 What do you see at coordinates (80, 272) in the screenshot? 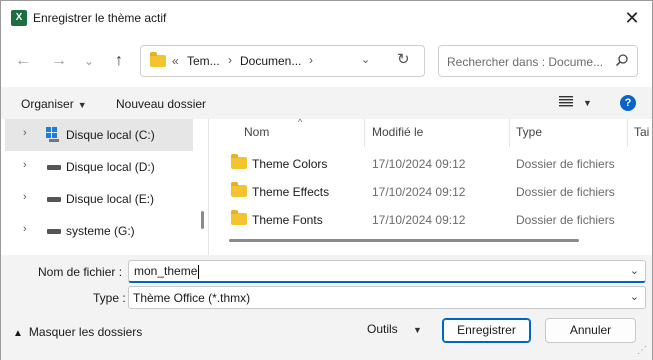
I see `filename-label: Nom de fichier :` at bounding box center [80, 272].